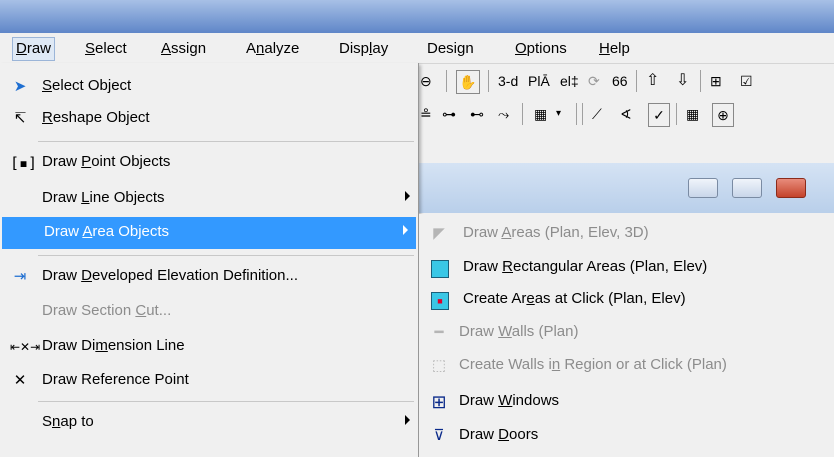  I want to click on dimension-icon: ⊷, so click(477, 114).